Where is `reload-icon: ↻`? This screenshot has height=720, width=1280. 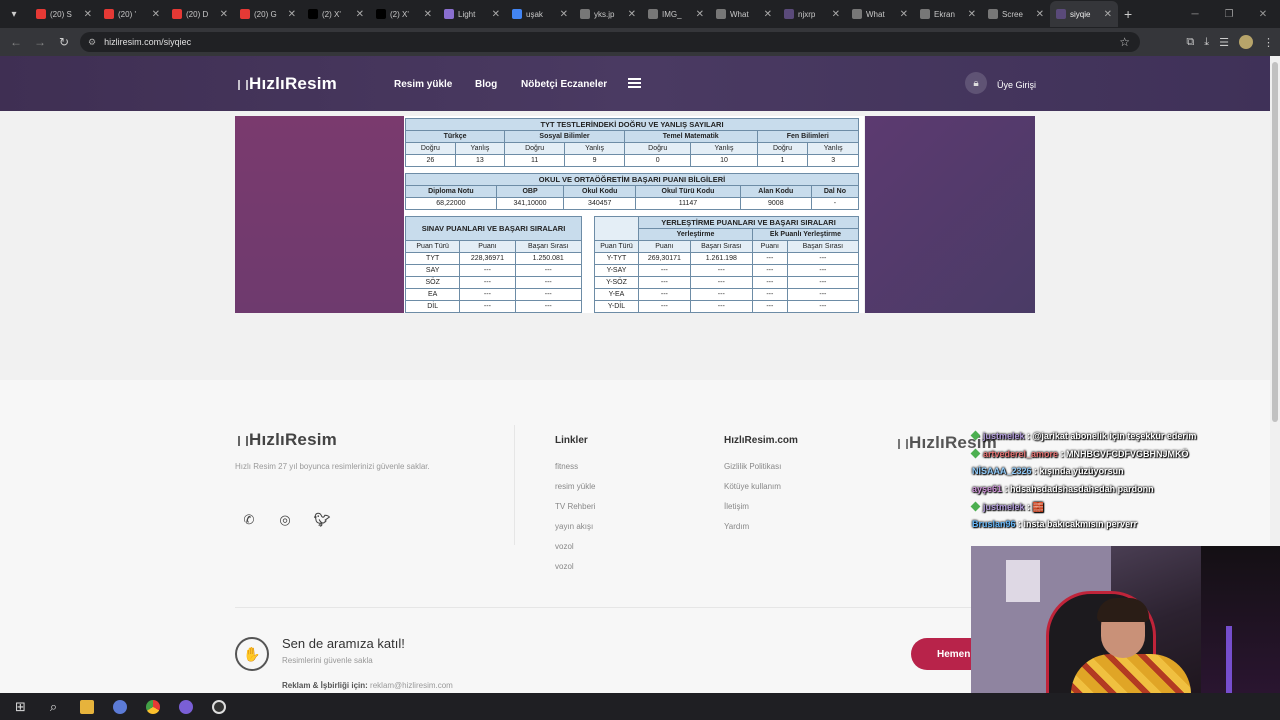
reload-icon: ↻ is located at coordinates (64, 42).